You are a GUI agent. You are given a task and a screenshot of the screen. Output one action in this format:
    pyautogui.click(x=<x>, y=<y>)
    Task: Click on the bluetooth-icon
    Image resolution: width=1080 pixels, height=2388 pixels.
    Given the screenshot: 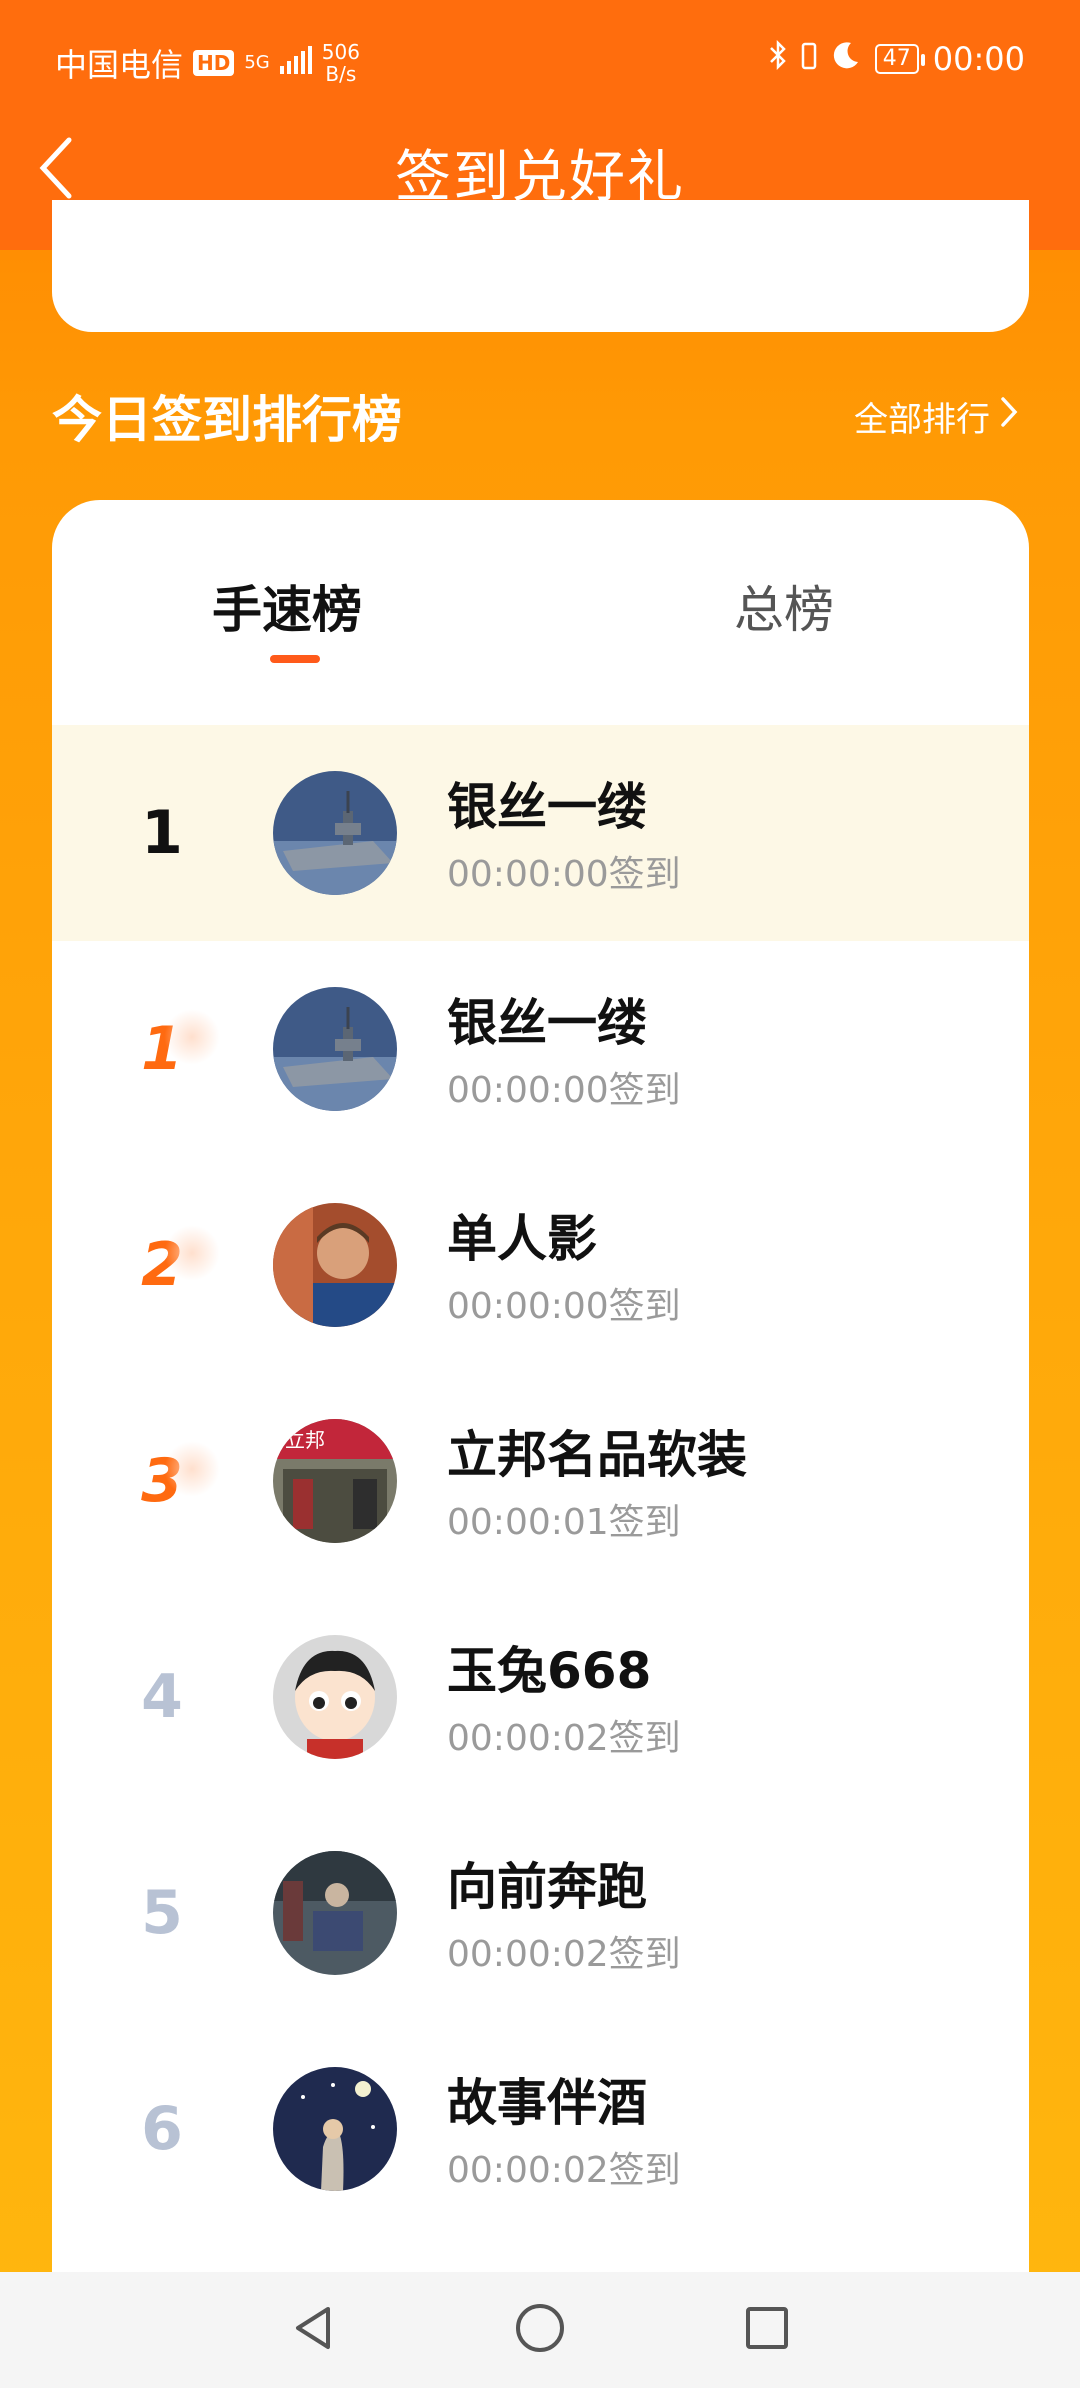 What is the action you would take?
    pyautogui.click(x=778, y=58)
    